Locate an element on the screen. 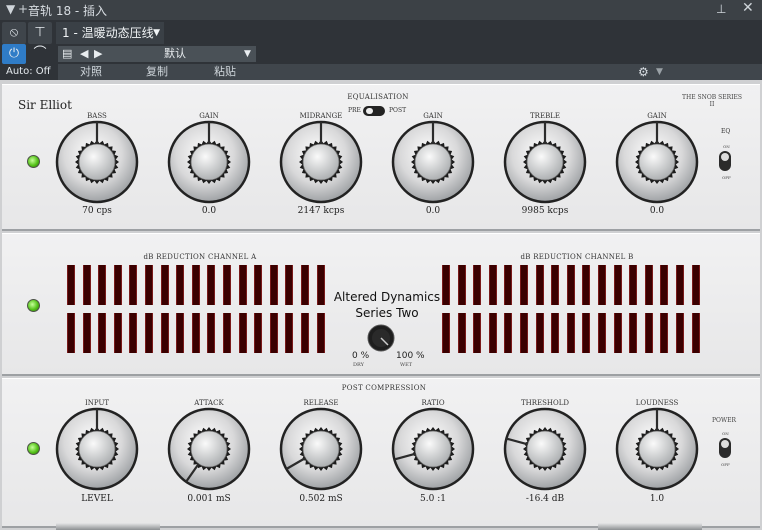 The height and width of the screenshot is (530, 762). add-icon: + is located at coordinates (23, 9).